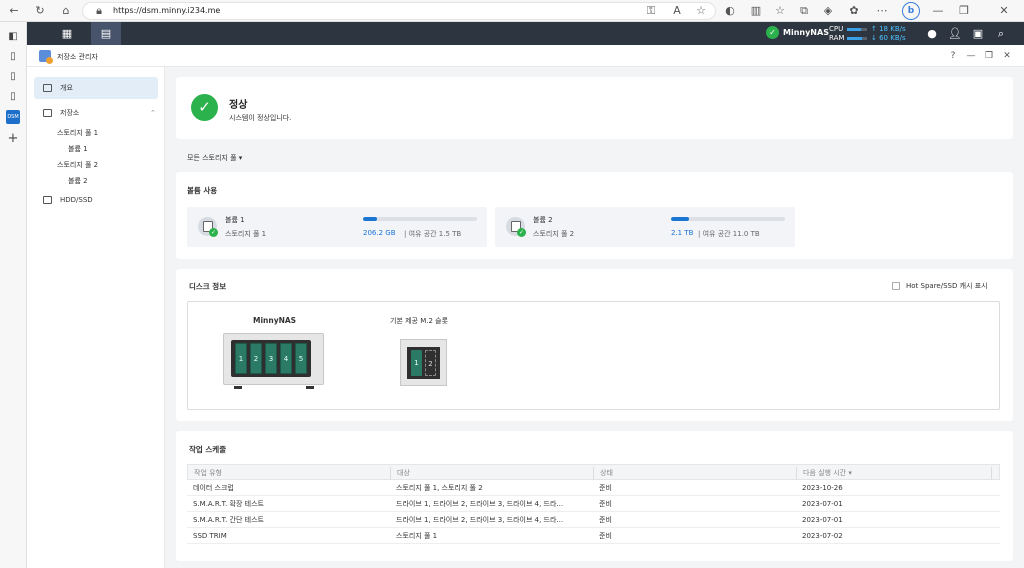 The image size is (1024, 568). I want to click on notification-icon: ●, so click(932, 34).